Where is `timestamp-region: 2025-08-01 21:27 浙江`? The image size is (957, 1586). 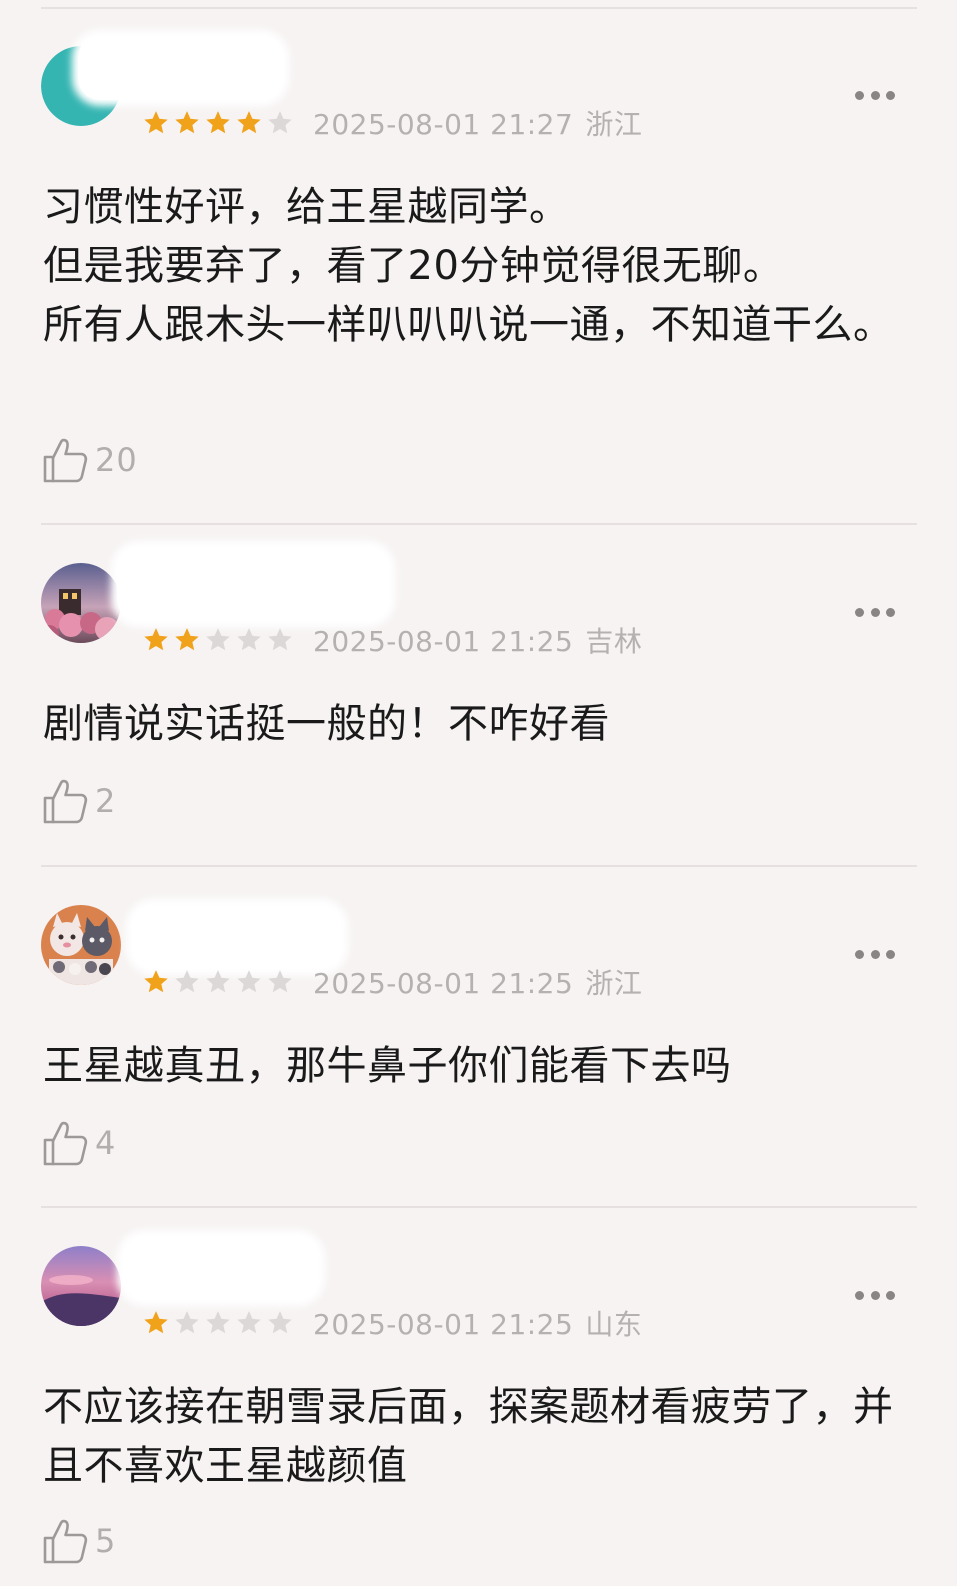 timestamp-region: 2025-08-01 21:27 浙江 is located at coordinates (477, 123).